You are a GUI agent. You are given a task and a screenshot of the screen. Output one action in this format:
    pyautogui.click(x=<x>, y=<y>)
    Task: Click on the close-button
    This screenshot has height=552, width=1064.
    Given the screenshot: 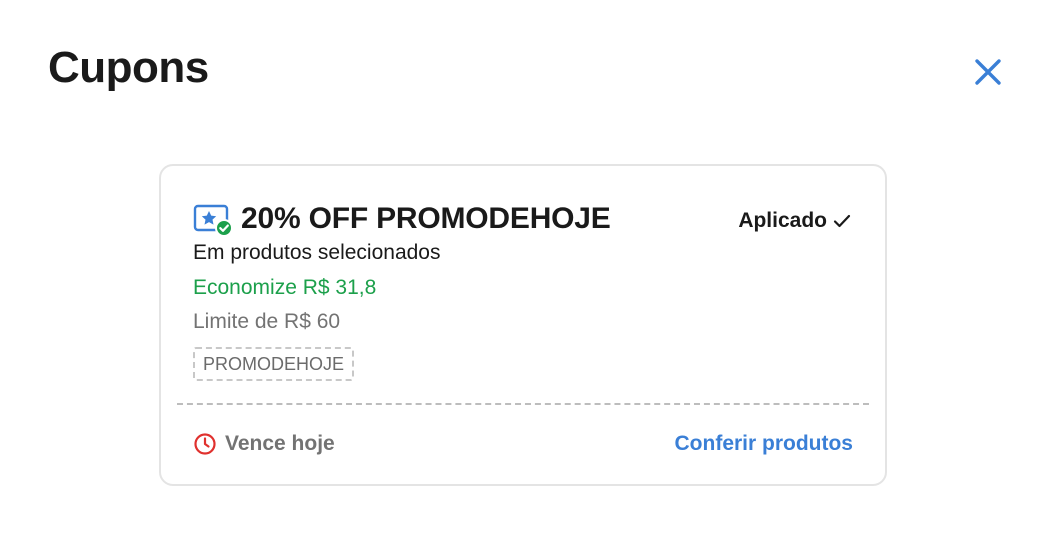 What is the action you would take?
    pyautogui.click(x=988, y=72)
    